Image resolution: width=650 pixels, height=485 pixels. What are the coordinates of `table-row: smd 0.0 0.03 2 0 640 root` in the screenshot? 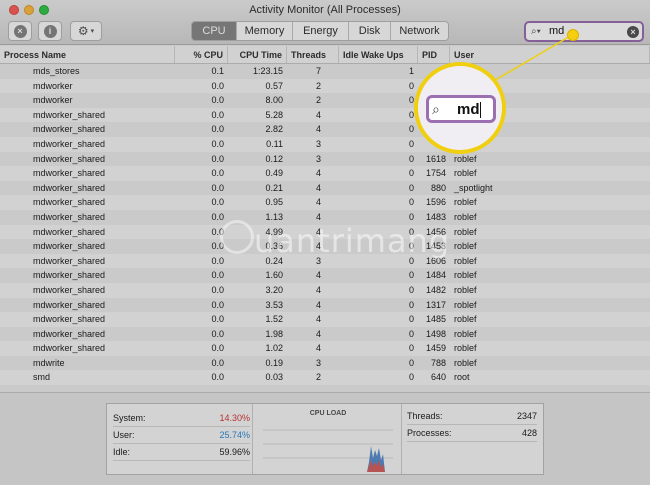 It's located at (325, 378).